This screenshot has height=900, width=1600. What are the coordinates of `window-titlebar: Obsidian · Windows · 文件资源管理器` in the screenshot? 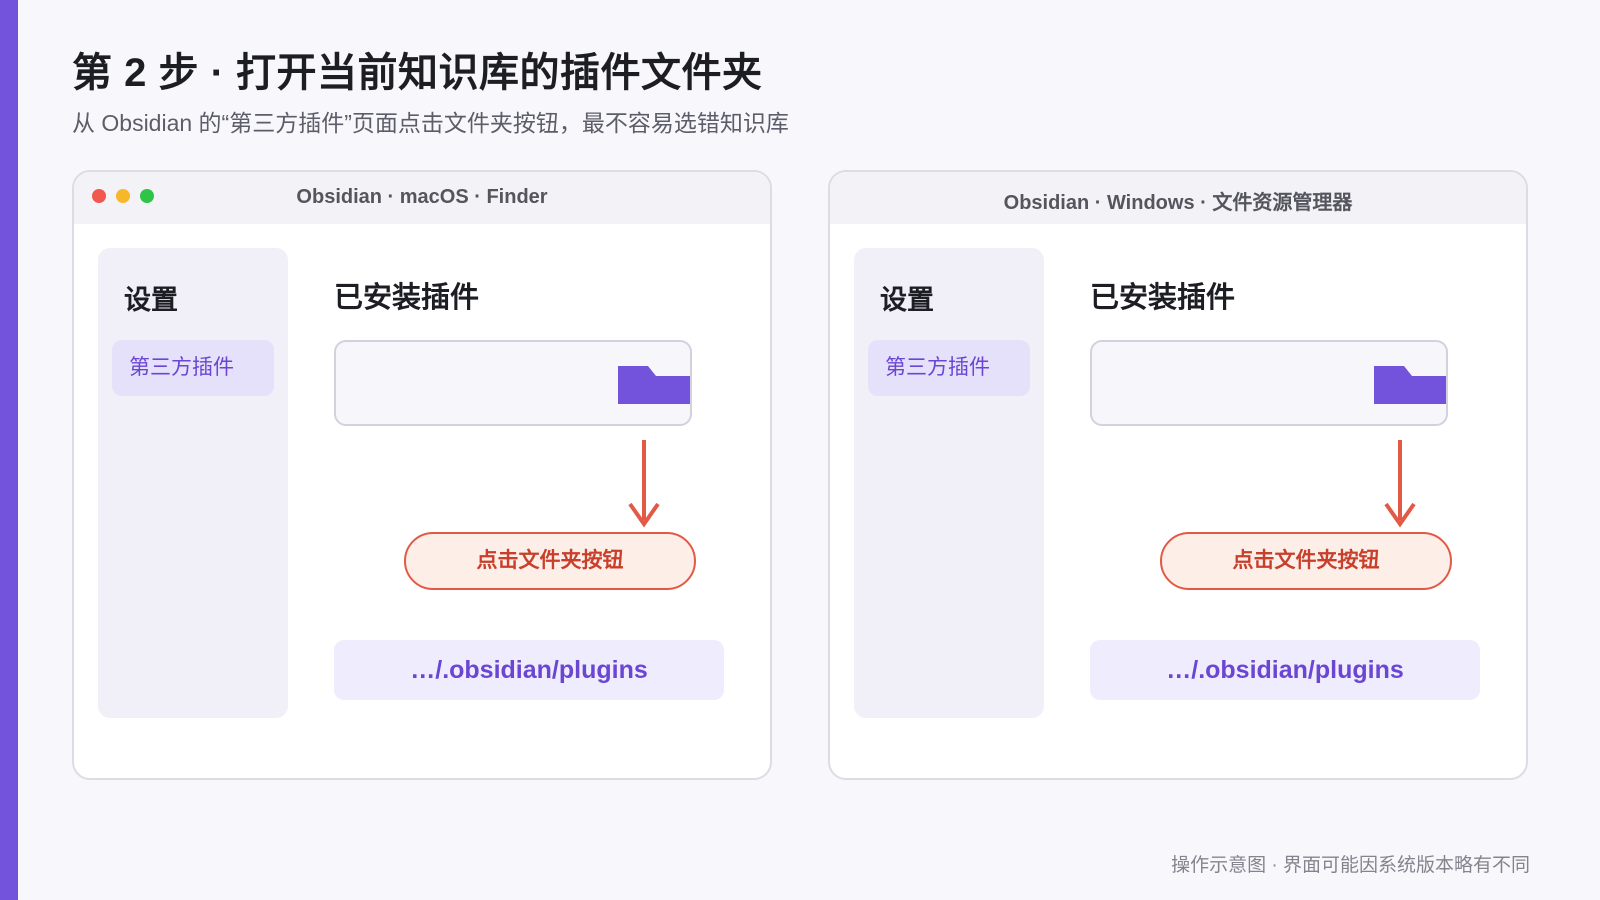 It's located at (1178, 198).